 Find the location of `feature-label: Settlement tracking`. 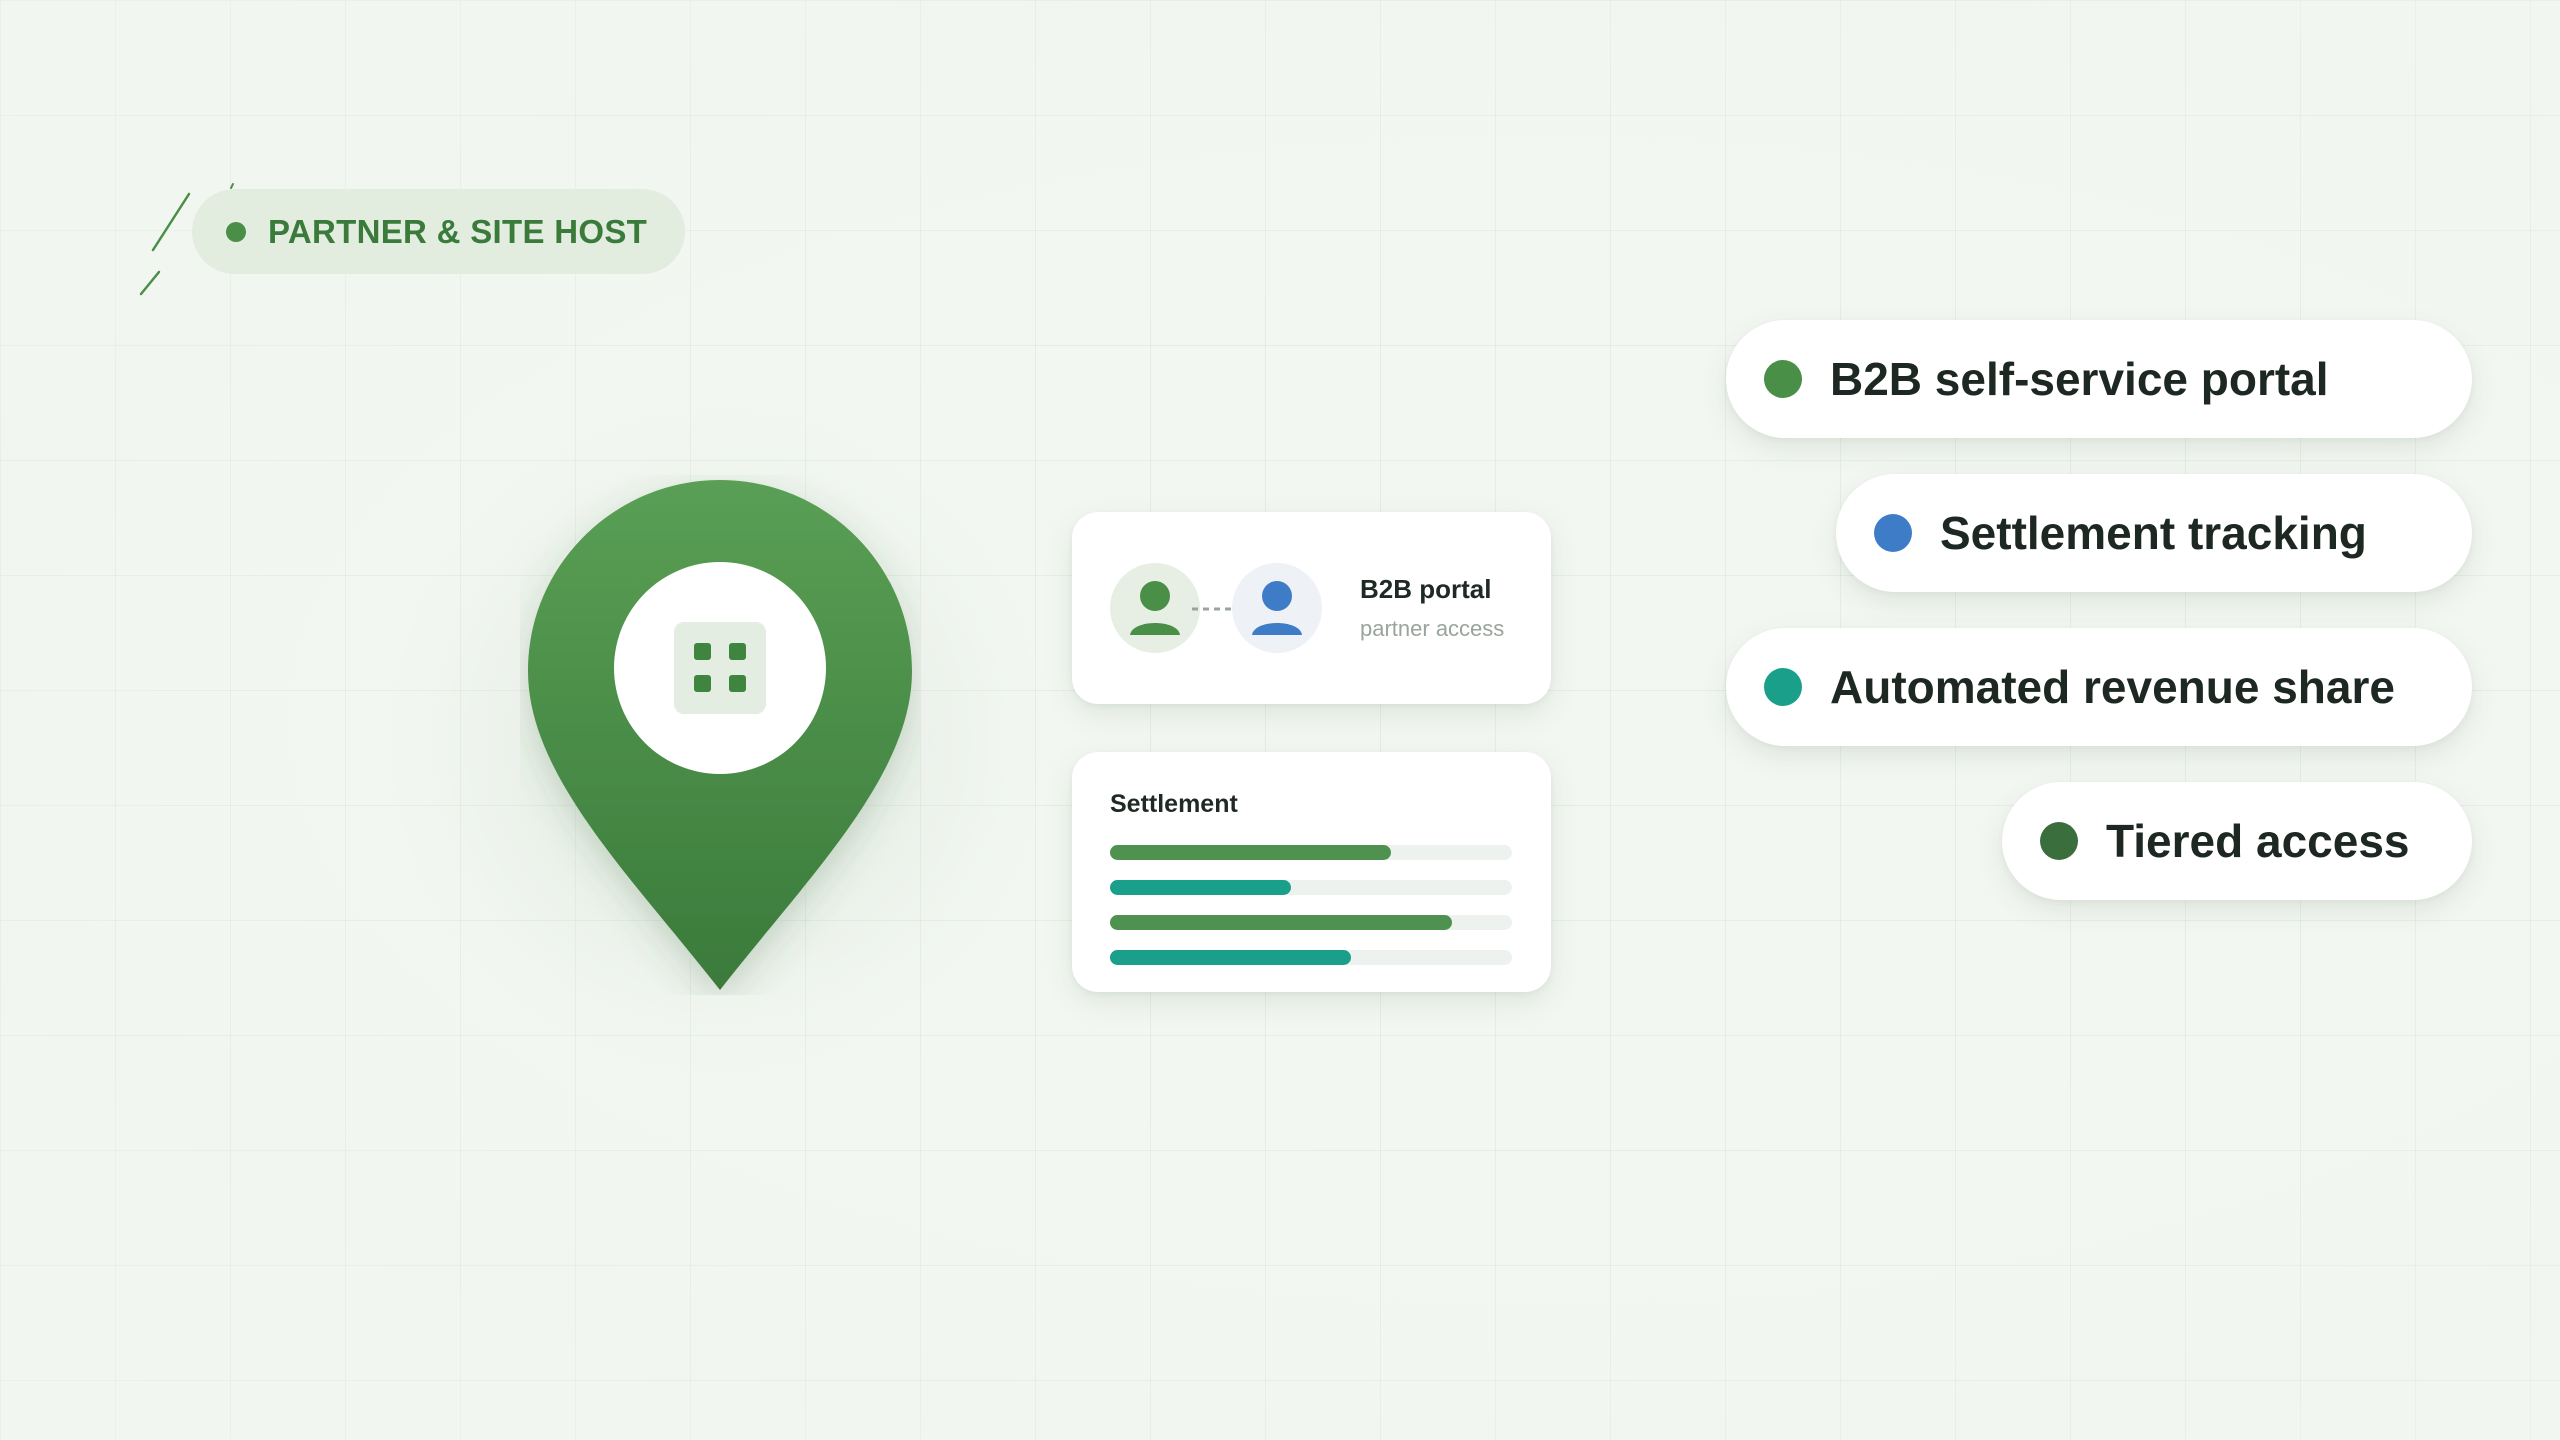

feature-label: Settlement tracking is located at coordinates (2153, 533).